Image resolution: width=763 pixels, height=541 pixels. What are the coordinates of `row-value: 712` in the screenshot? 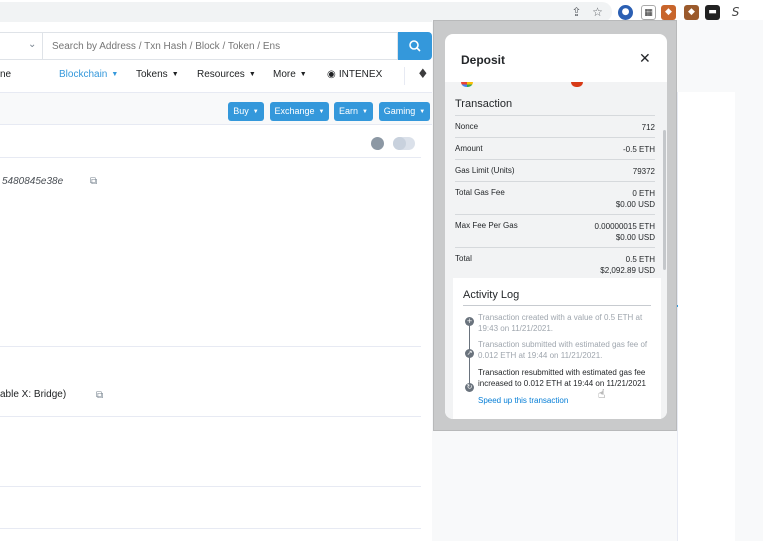 It's located at (648, 127).